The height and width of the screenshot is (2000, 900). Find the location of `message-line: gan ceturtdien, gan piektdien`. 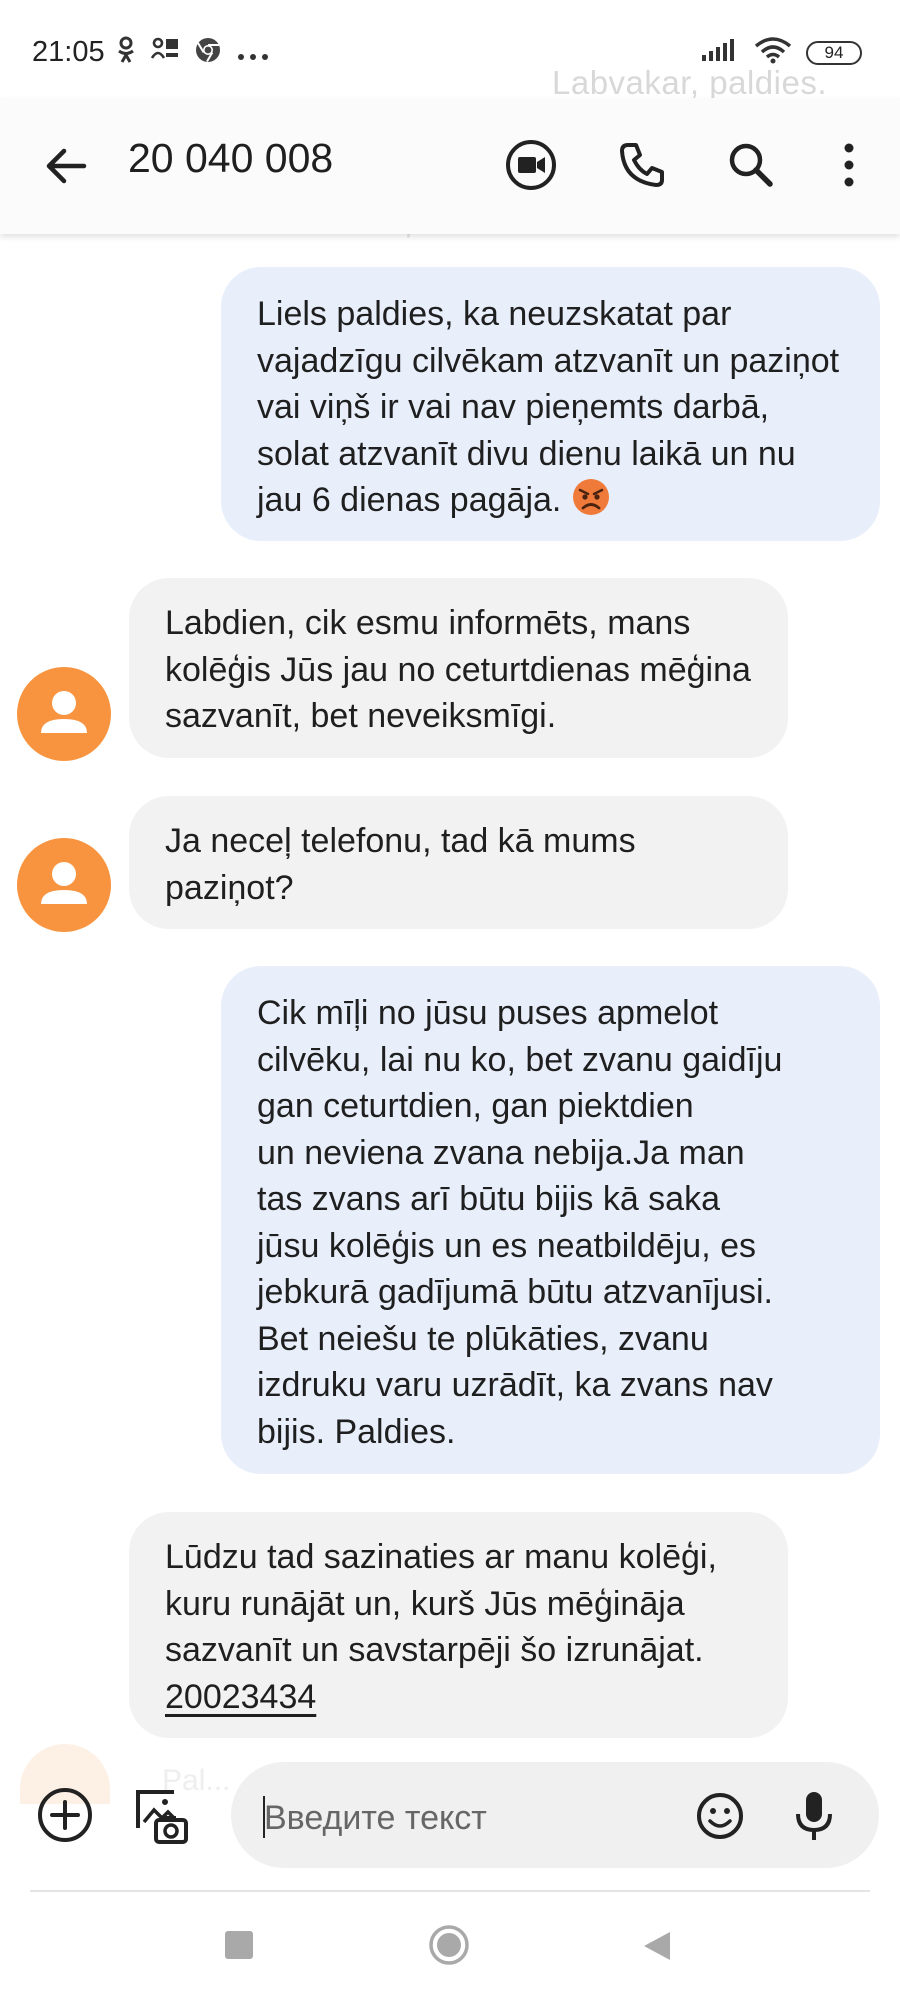

message-line: gan ceturtdien, gan piektdien is located at coordinates (475, 1106).